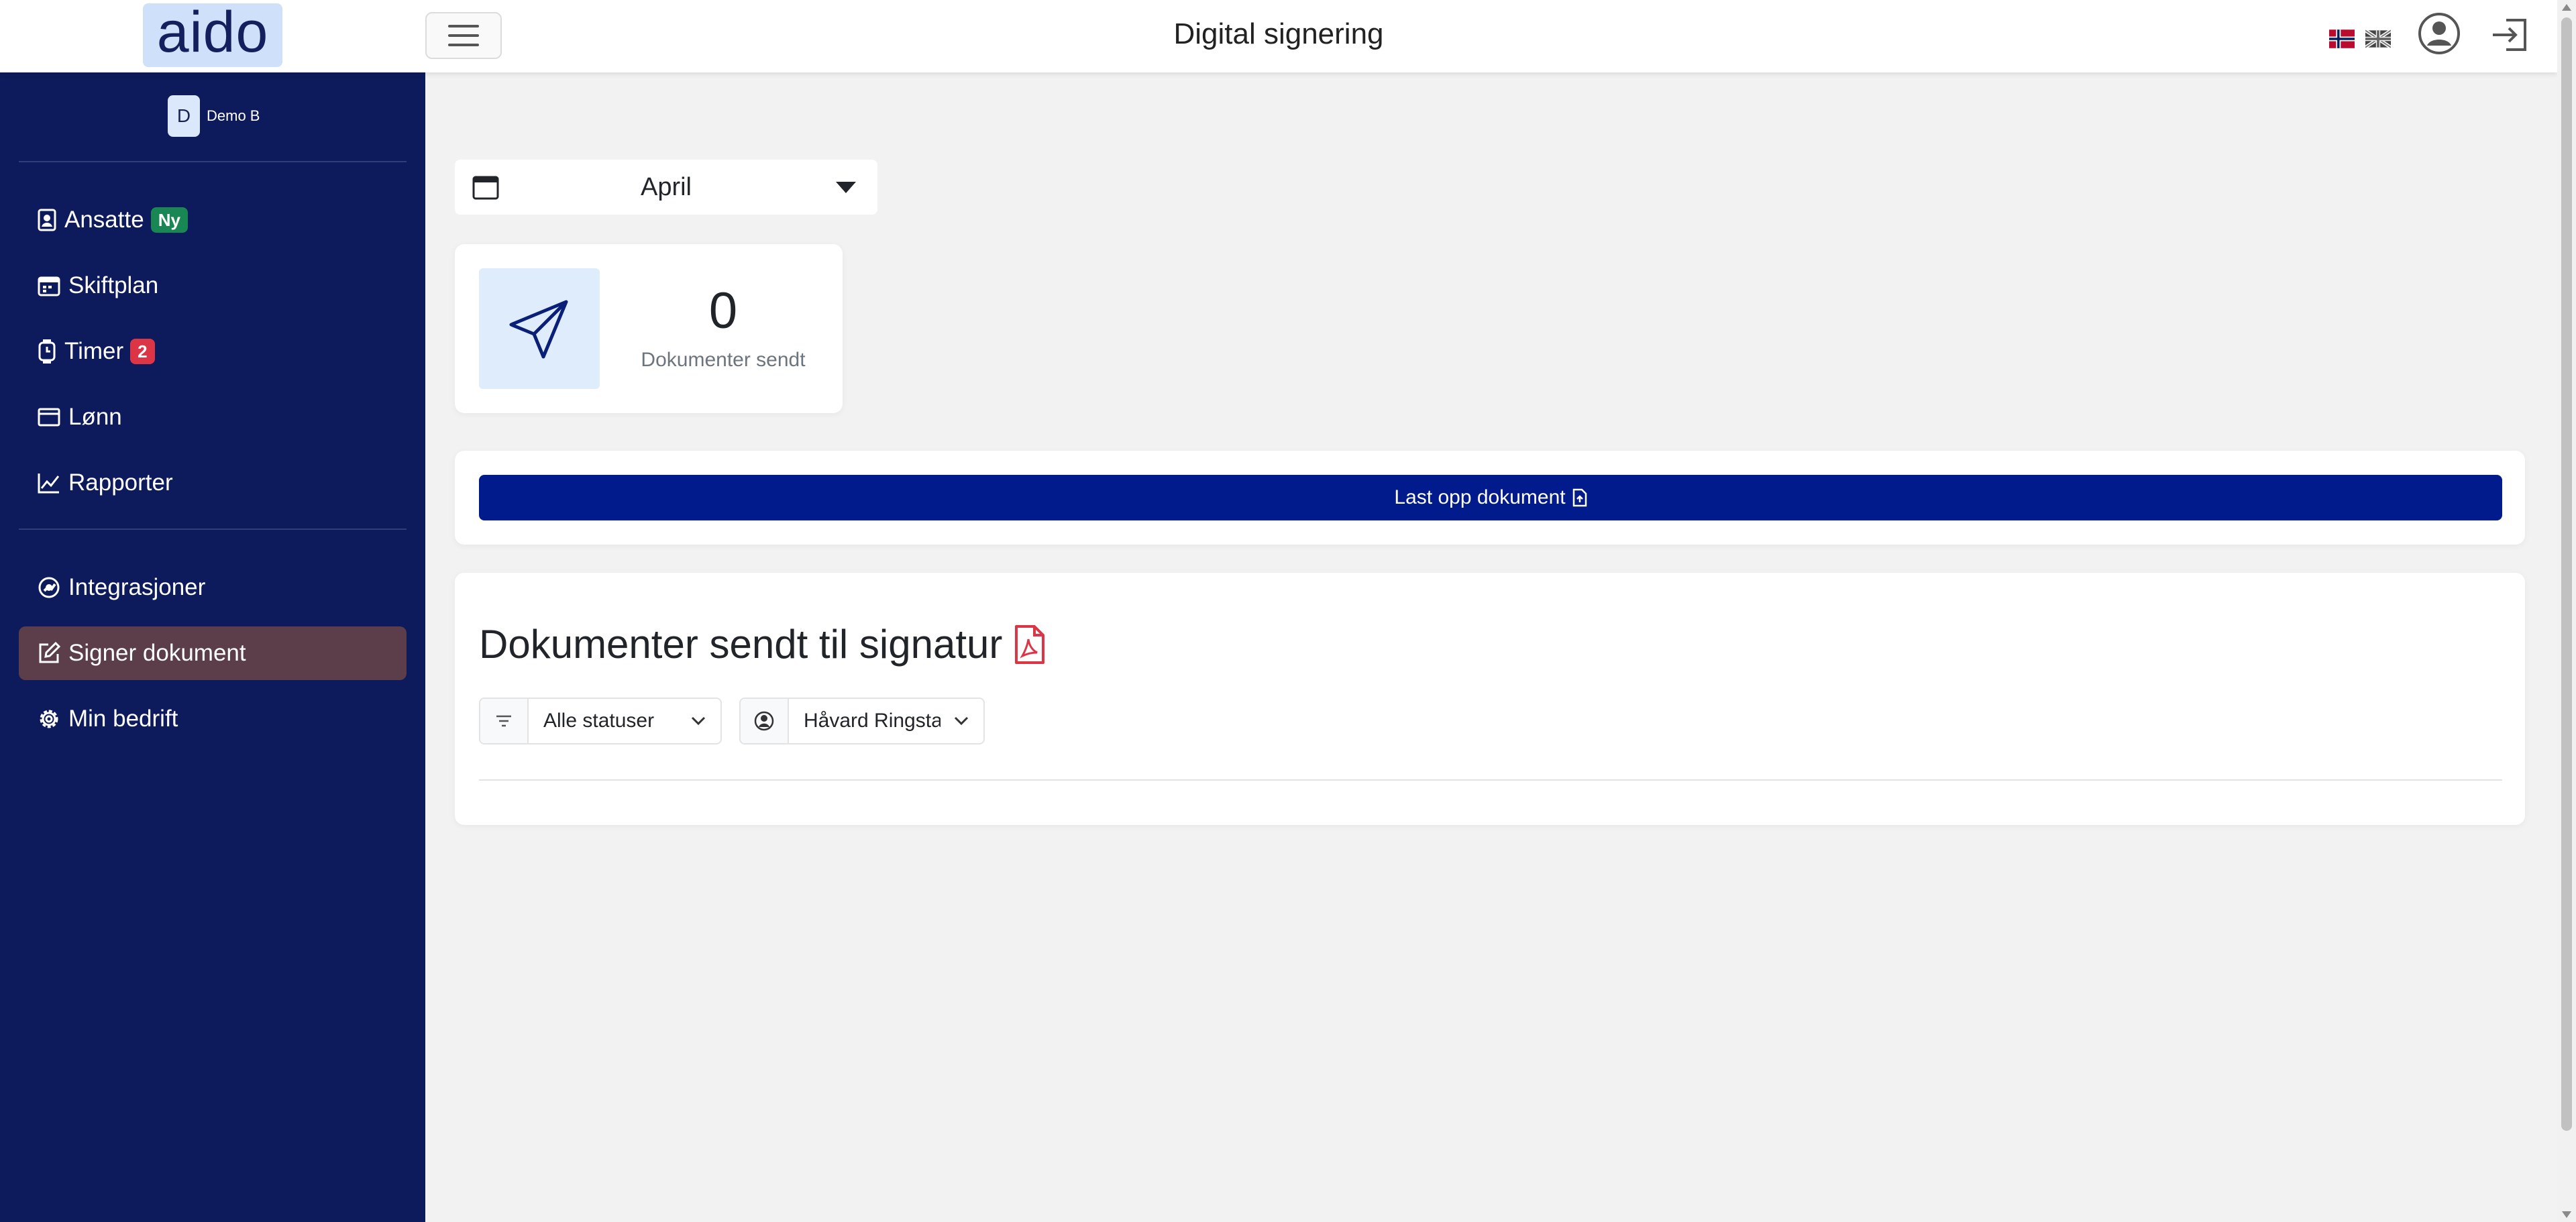 This screenshot has width=2576, height=1222. Describe the element at coordinates (49, 653) in the screenshot. I see `pencil-square-icon` at that location.